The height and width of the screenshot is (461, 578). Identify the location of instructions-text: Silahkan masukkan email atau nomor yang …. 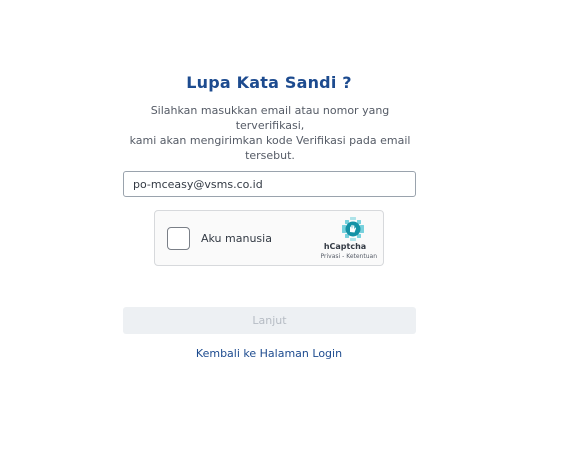
(270, 133).